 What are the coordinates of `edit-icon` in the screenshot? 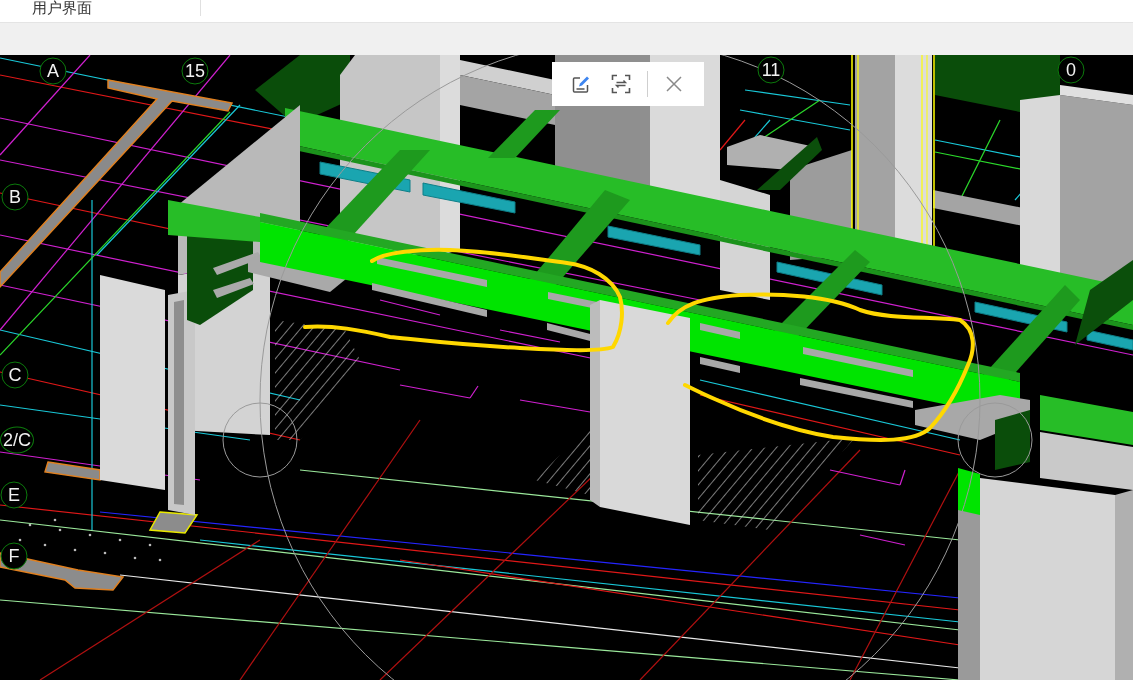 It's located at (581, 84).